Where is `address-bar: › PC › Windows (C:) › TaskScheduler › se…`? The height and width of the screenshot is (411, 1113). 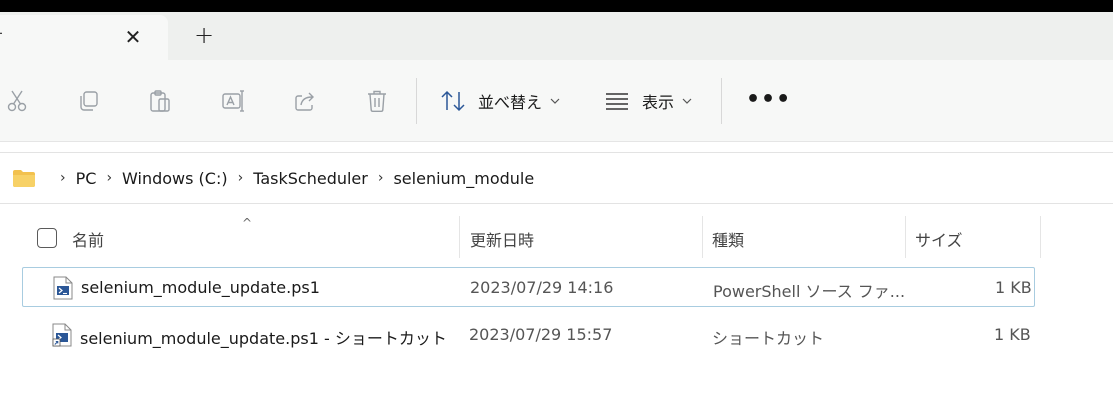 address-bar: › PC › Windows (C:) › TaskScheduler › se… is located at coordinates (556, 178).